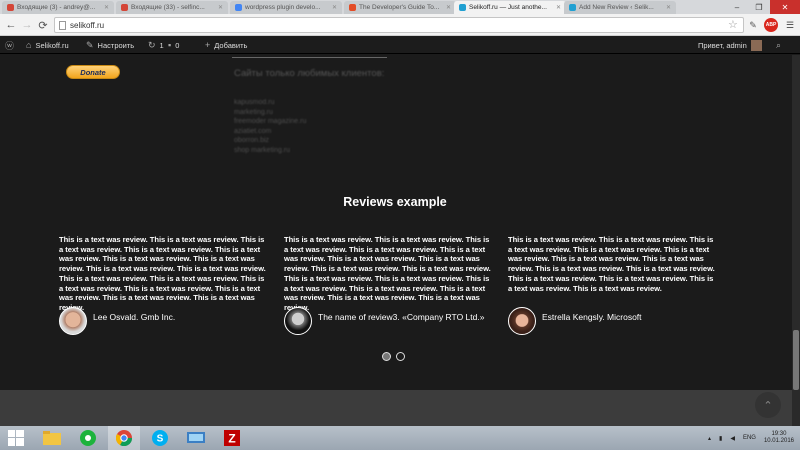 Image resolution: width=800 pixels, height=450 pixels. Describe the element at coordinates (400, 438) in the screenshot. I see `windows-taskbar: S Z` at that location.